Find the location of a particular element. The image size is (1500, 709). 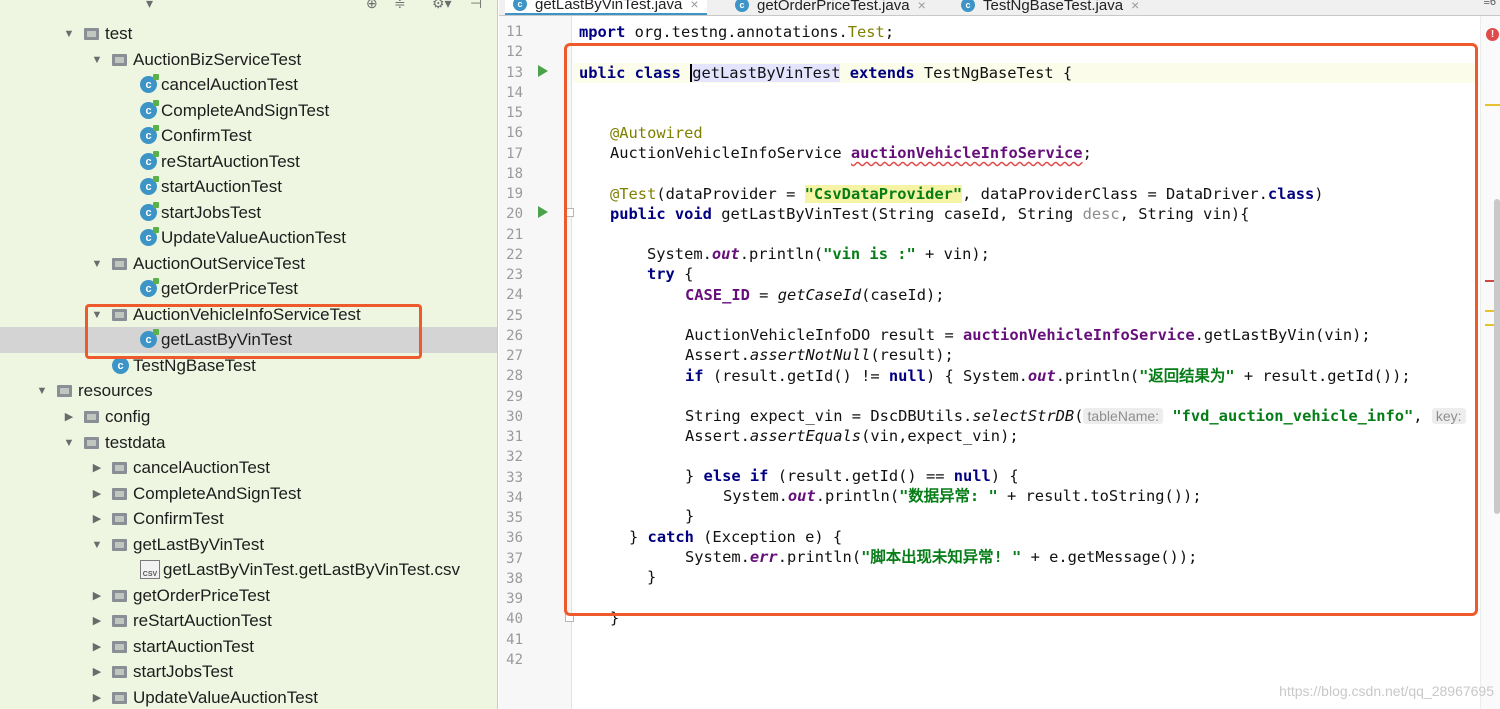

tree-item: ▼ resources is located at coordinates (248, 391).